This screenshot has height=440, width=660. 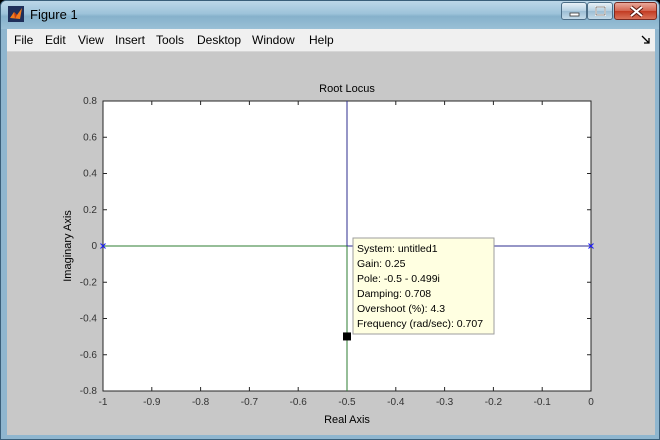 I want to click on y-tick-label: 0.4, so click(x=90, y=174).